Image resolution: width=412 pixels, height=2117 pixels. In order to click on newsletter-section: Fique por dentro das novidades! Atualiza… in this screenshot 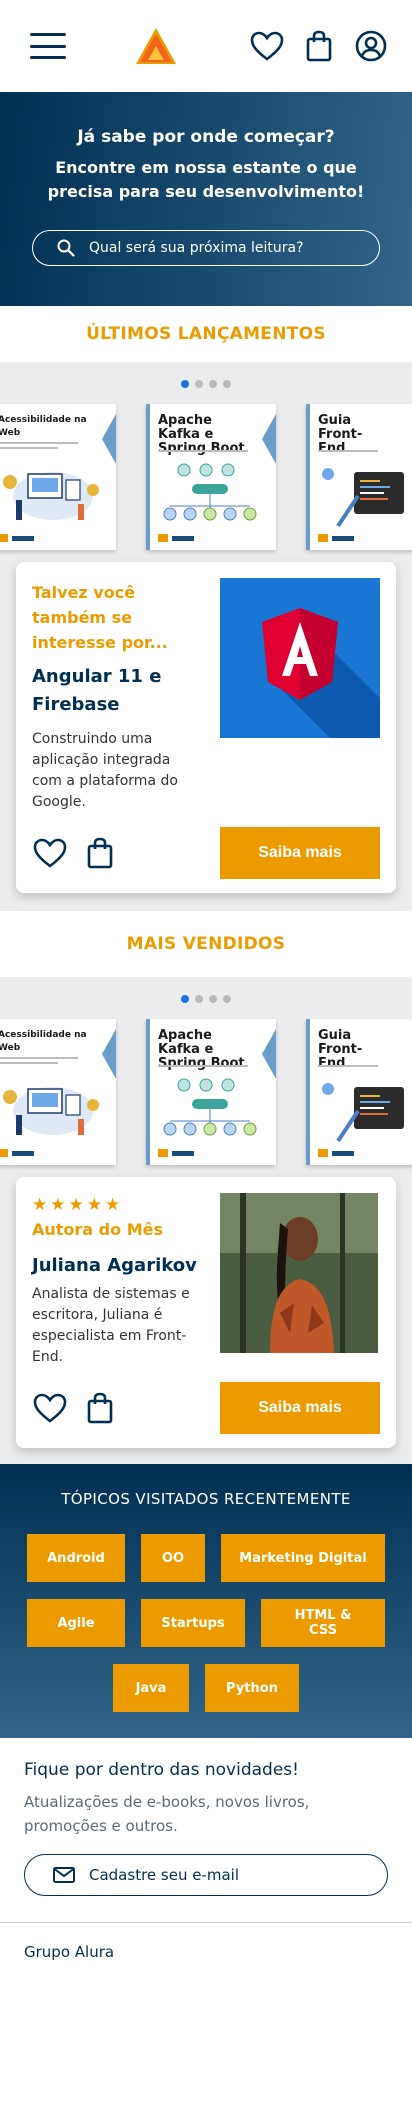, I will do `click(206, 1830)`.